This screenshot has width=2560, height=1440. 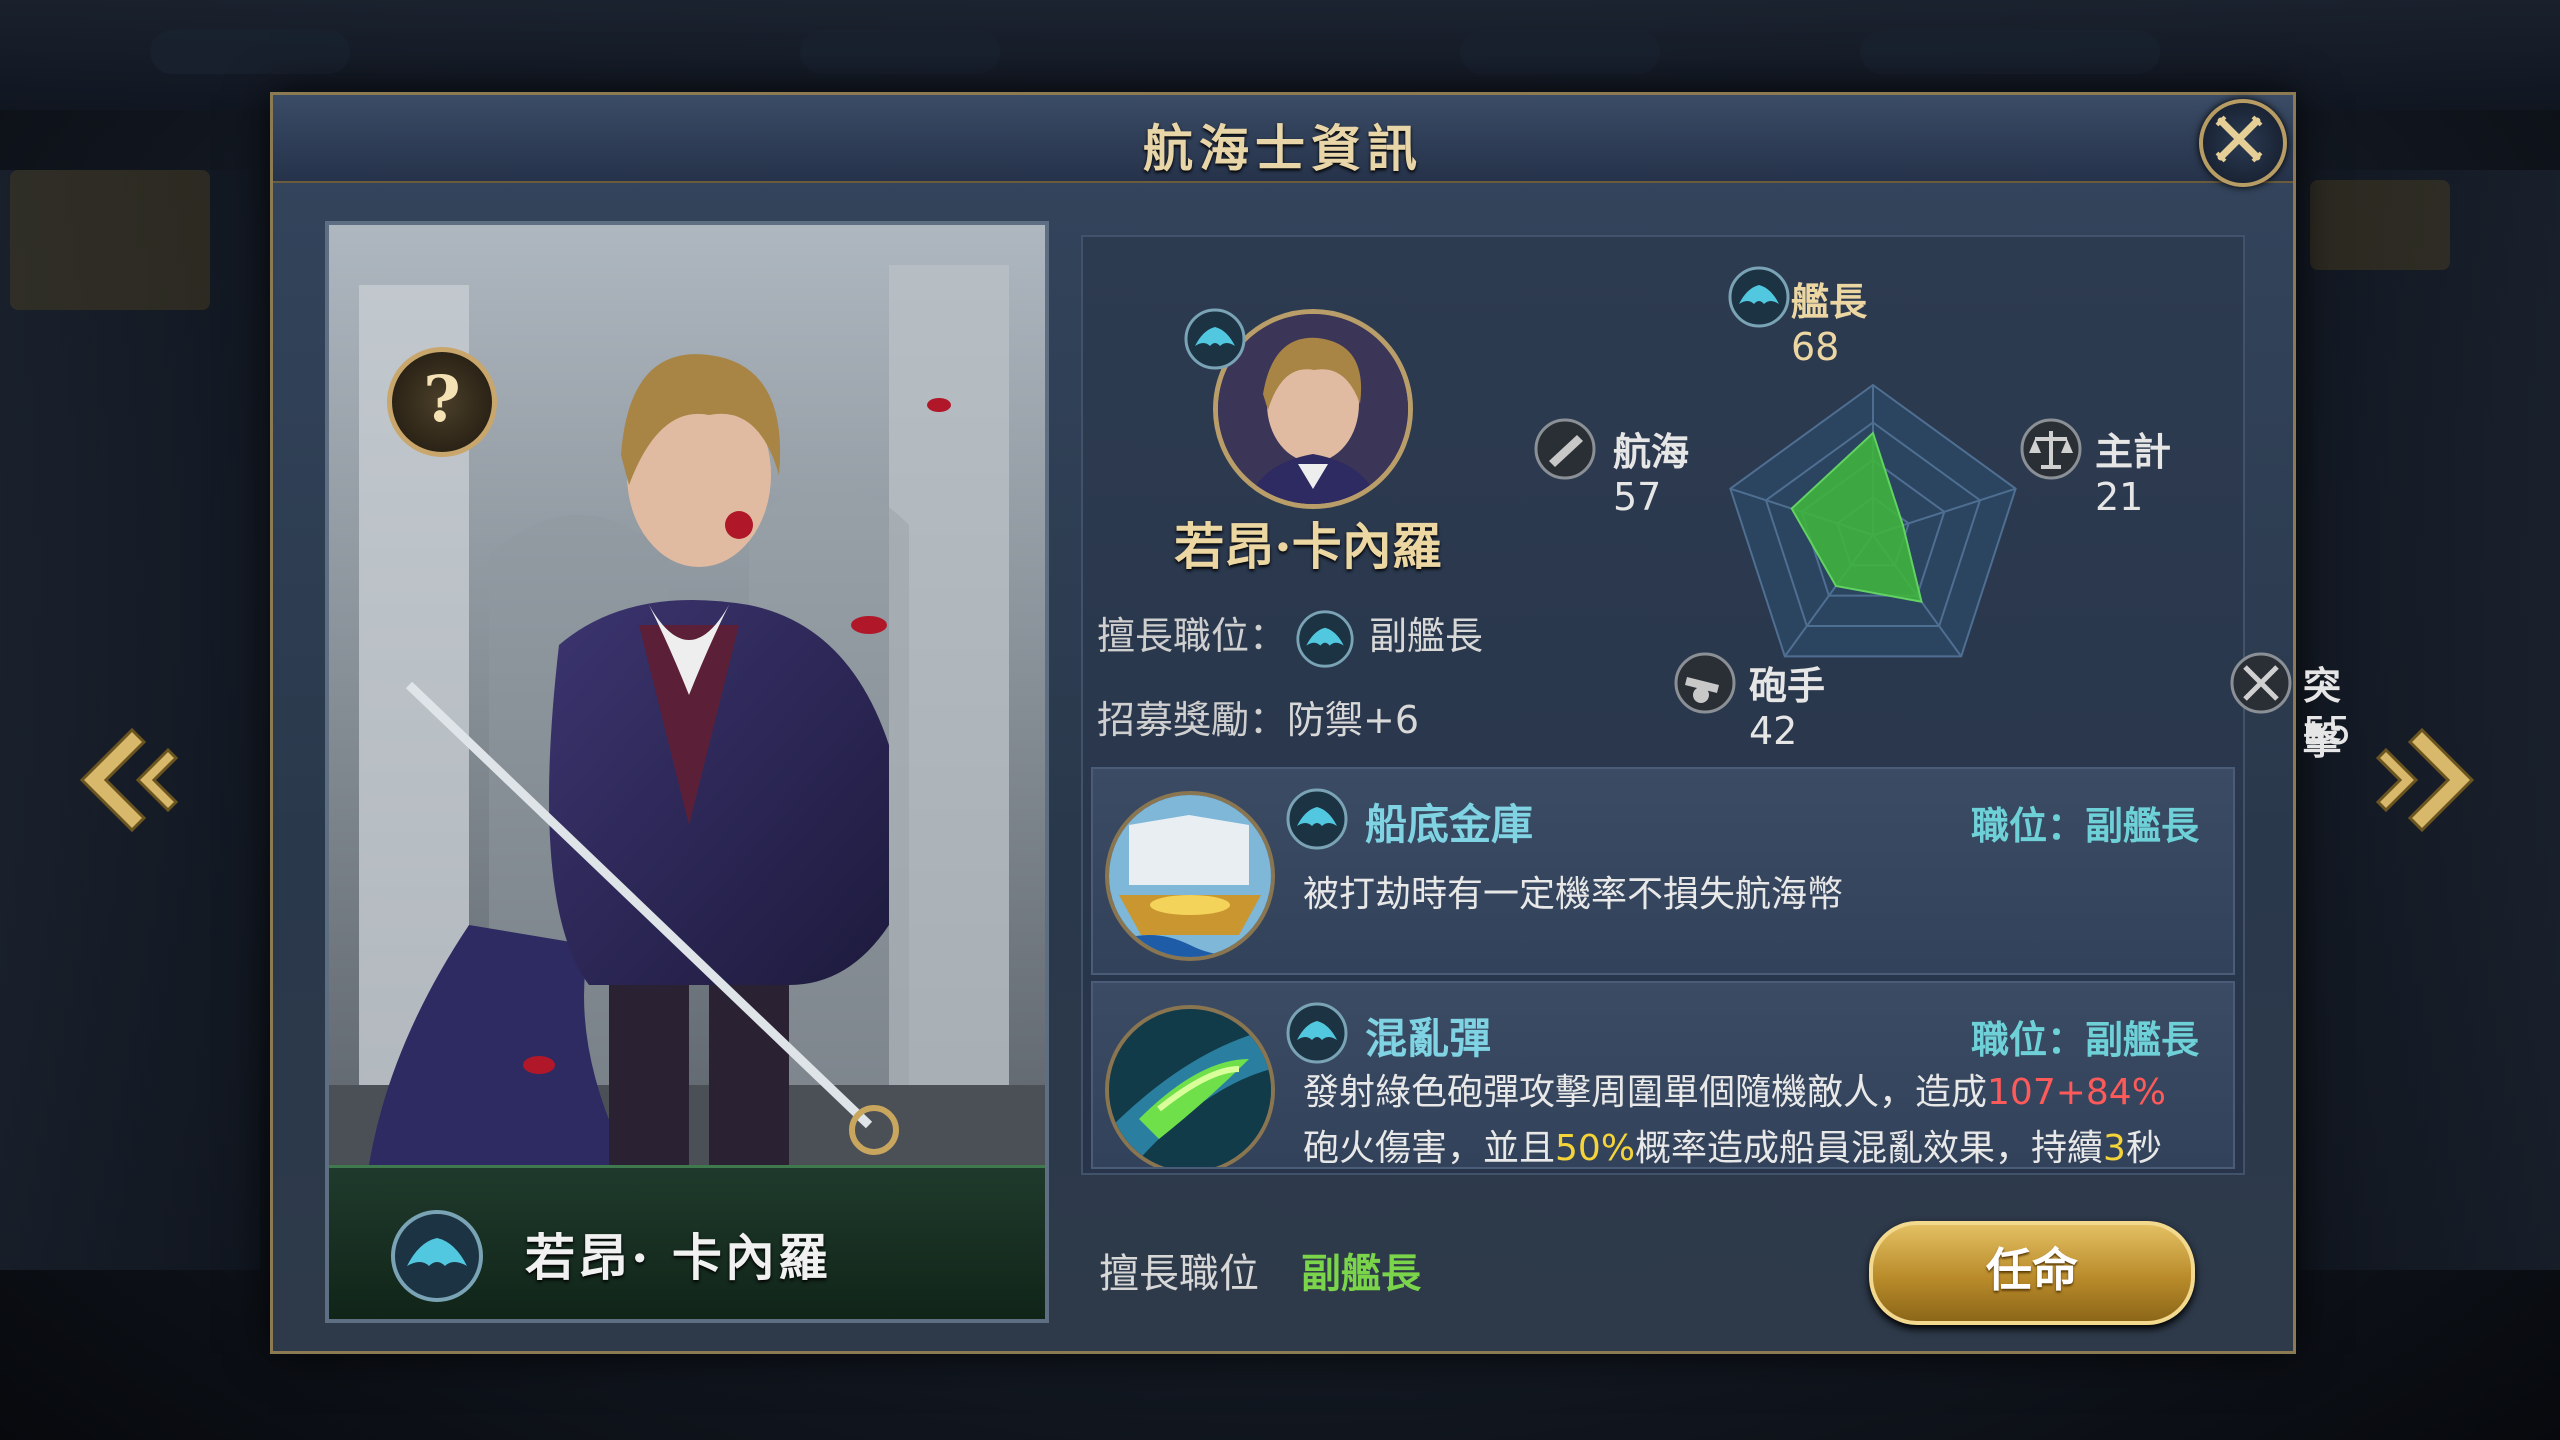 I want to click on skill-description-line: 發射綠色砲彈攻擊周圍單個隨機敵人，造成107+84%, so click(x=1763, y=1093).